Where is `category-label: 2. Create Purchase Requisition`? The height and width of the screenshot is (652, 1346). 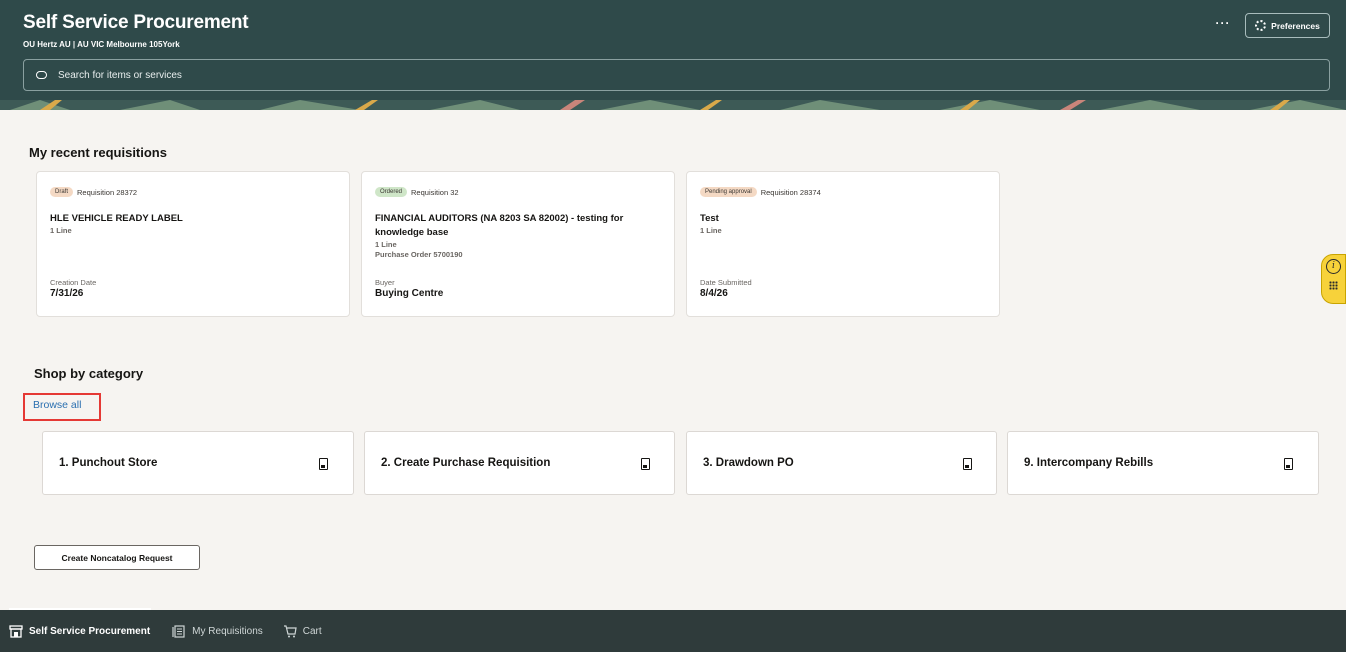 category-label: 2. Create Purchase Requisition is located at coordinates (466, 463).